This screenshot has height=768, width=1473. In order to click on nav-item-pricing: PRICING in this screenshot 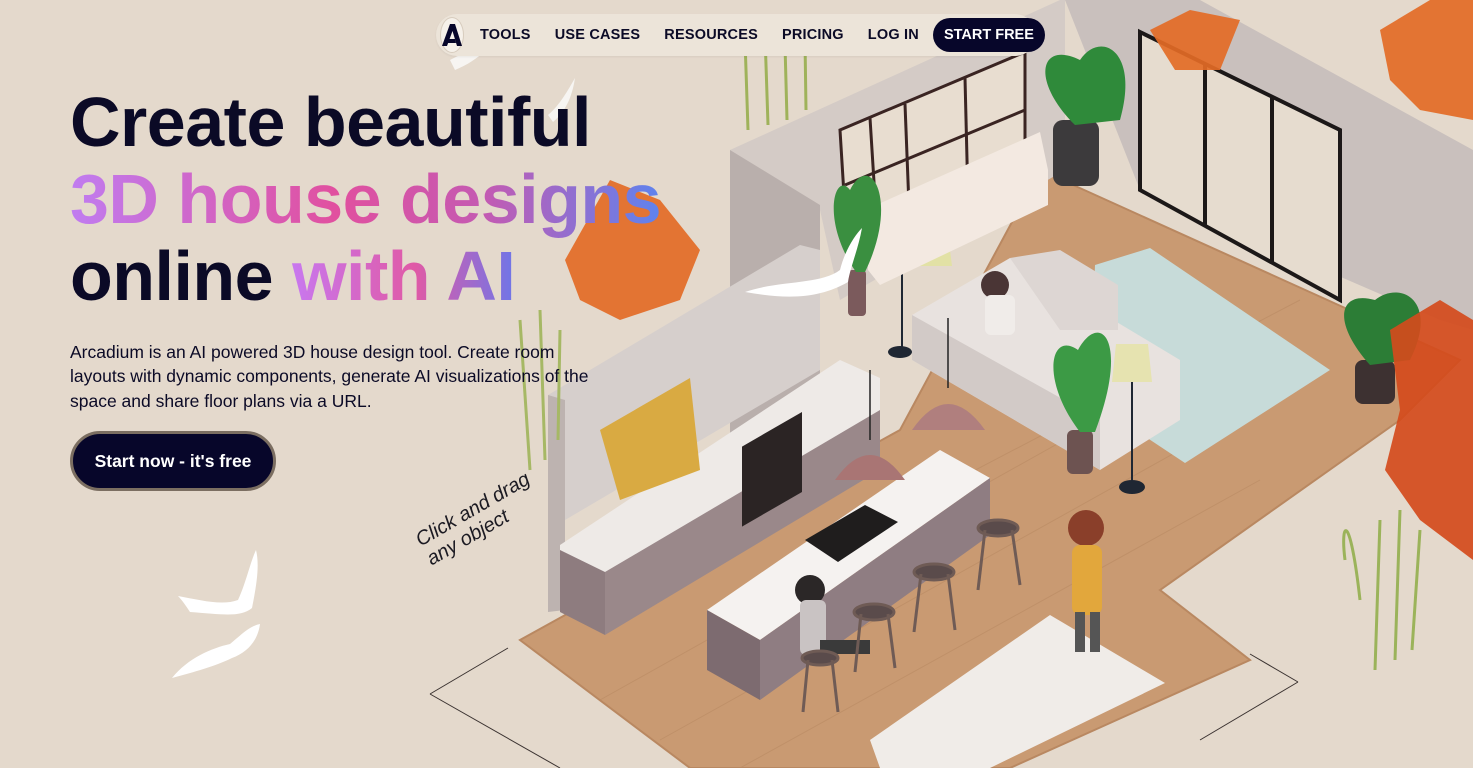, I will do `click(813, 35)`.